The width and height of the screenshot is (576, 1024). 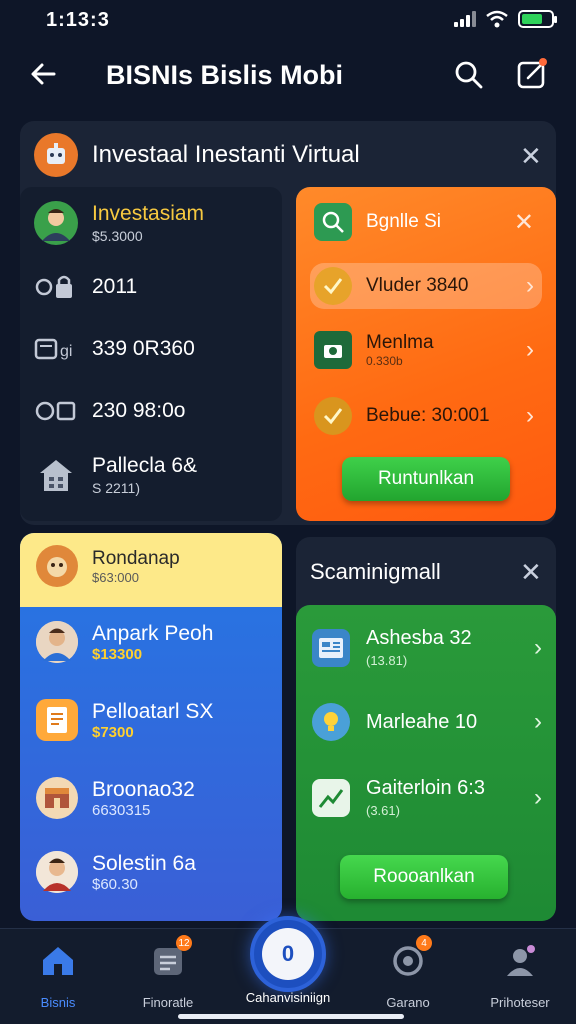 I want to click on medal-icon, so click(x=333, y=286).